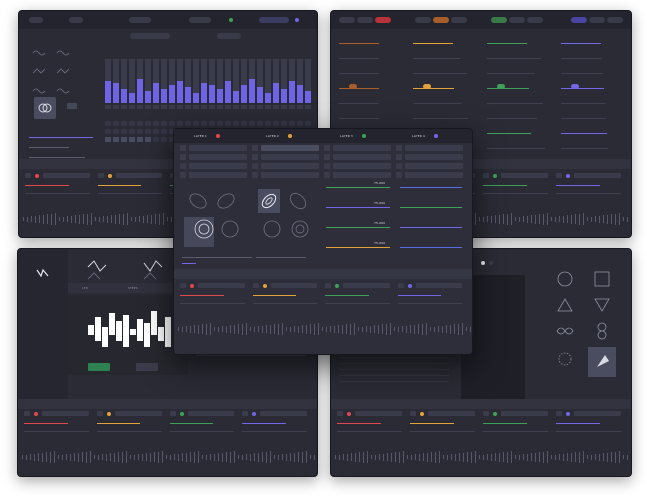  Describe the element at coordinates (133, 288) in the screenshot. I see `tab-steps: STEPS` at that location.